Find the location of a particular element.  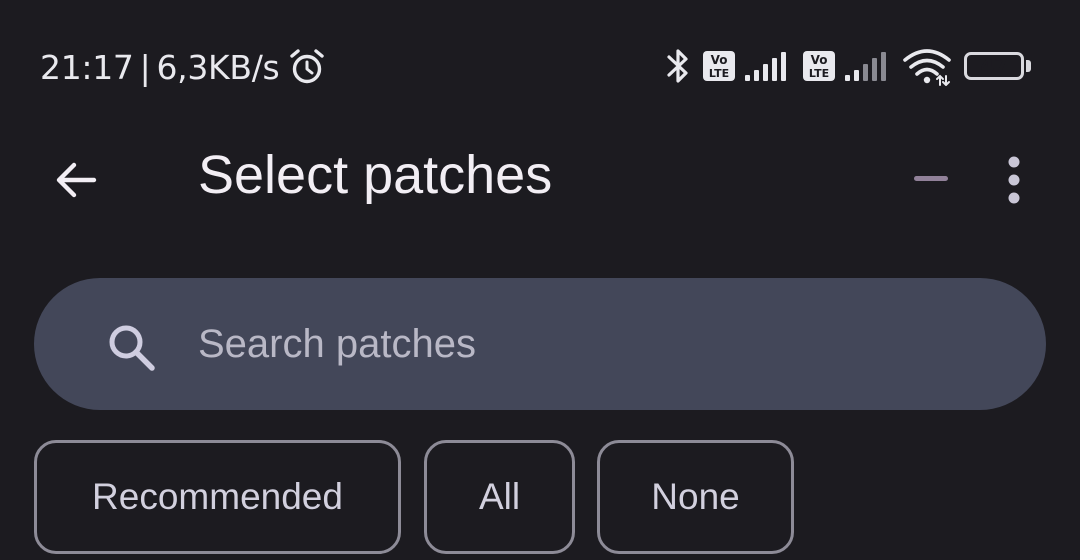

battery-level: 47 is located at coordinates (994, 66).